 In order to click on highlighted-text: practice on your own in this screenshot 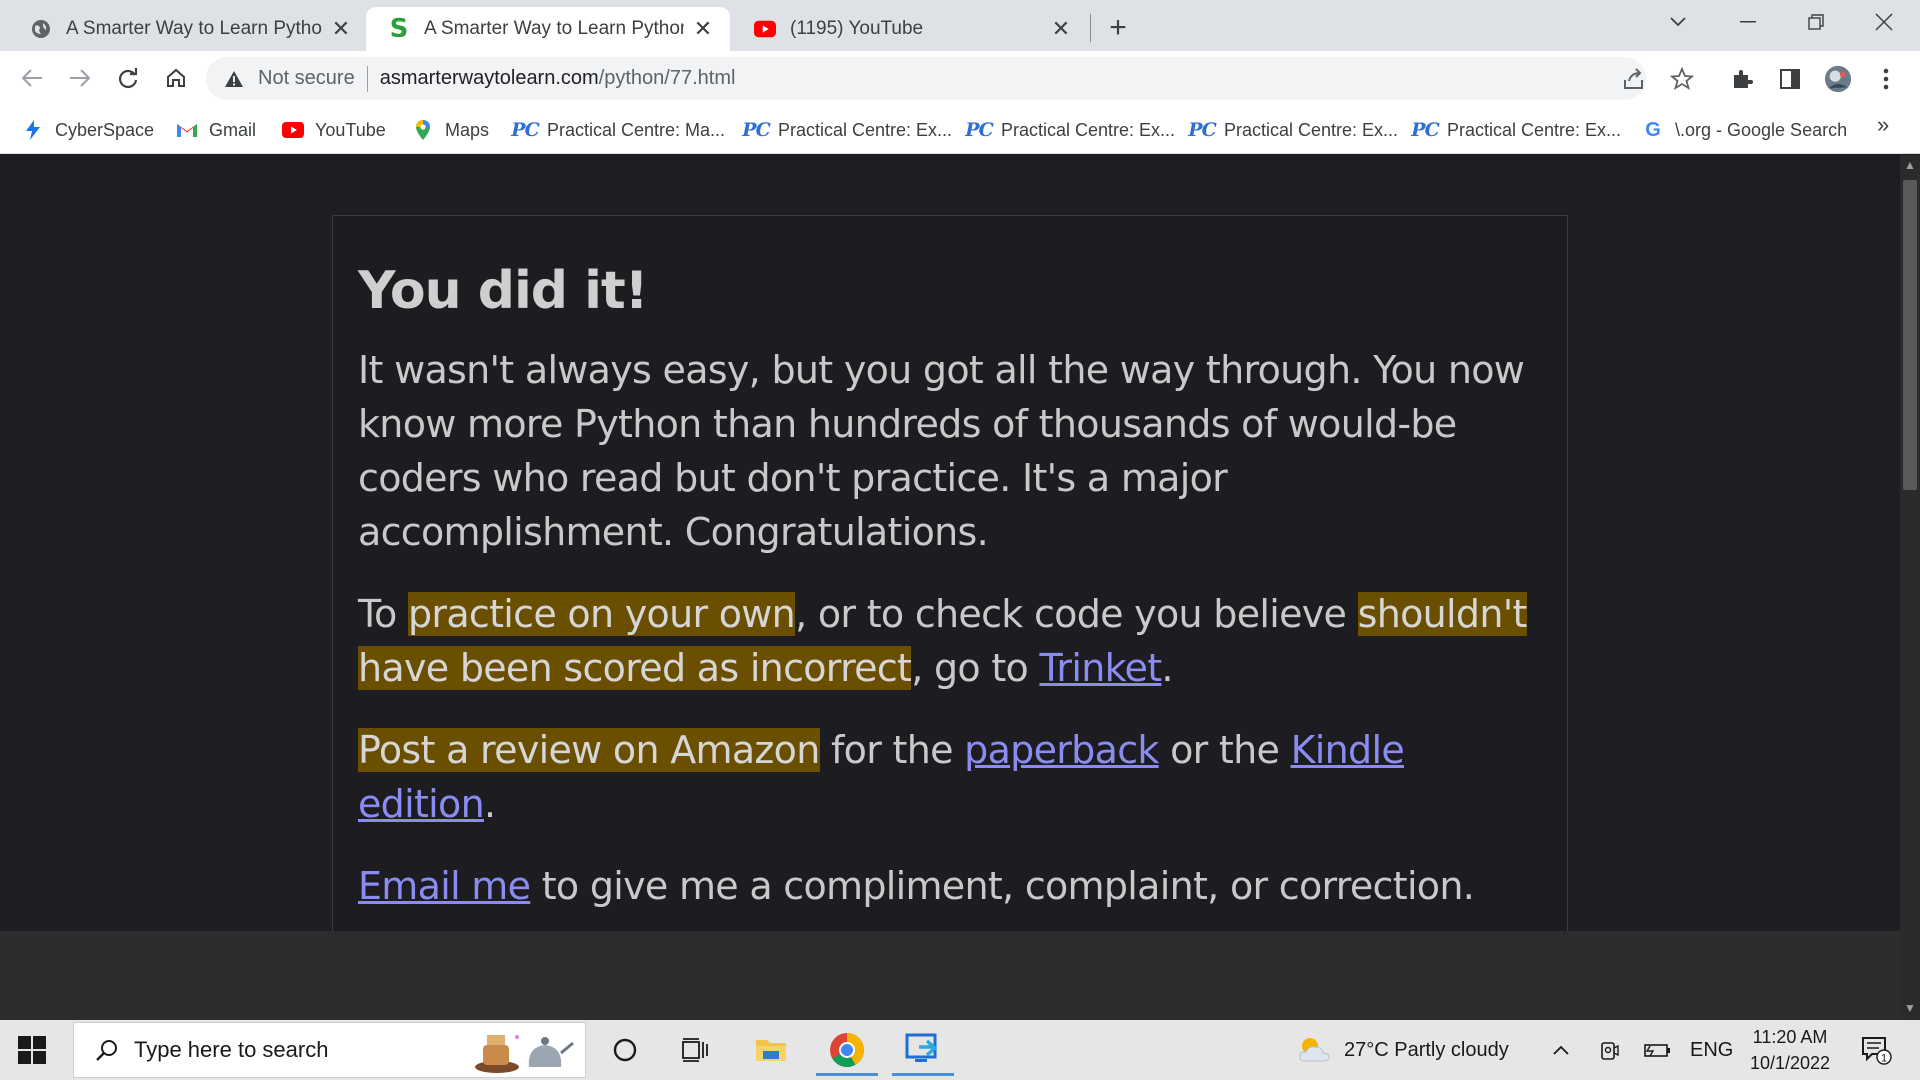, I will do `click(601, 614)`.